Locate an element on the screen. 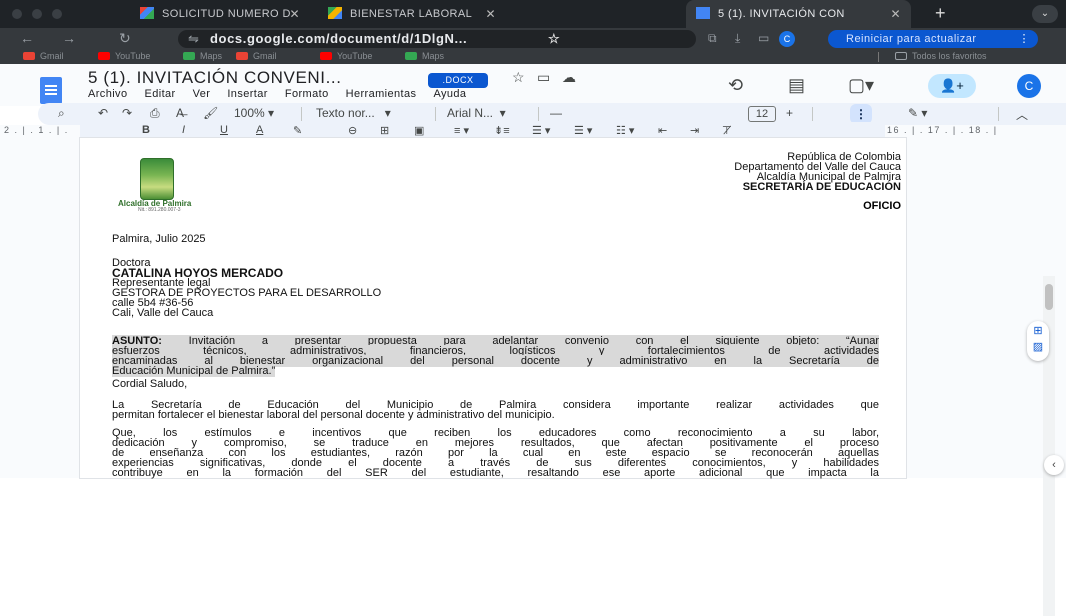  back-icon: ← is located at coordinates (27, 38).